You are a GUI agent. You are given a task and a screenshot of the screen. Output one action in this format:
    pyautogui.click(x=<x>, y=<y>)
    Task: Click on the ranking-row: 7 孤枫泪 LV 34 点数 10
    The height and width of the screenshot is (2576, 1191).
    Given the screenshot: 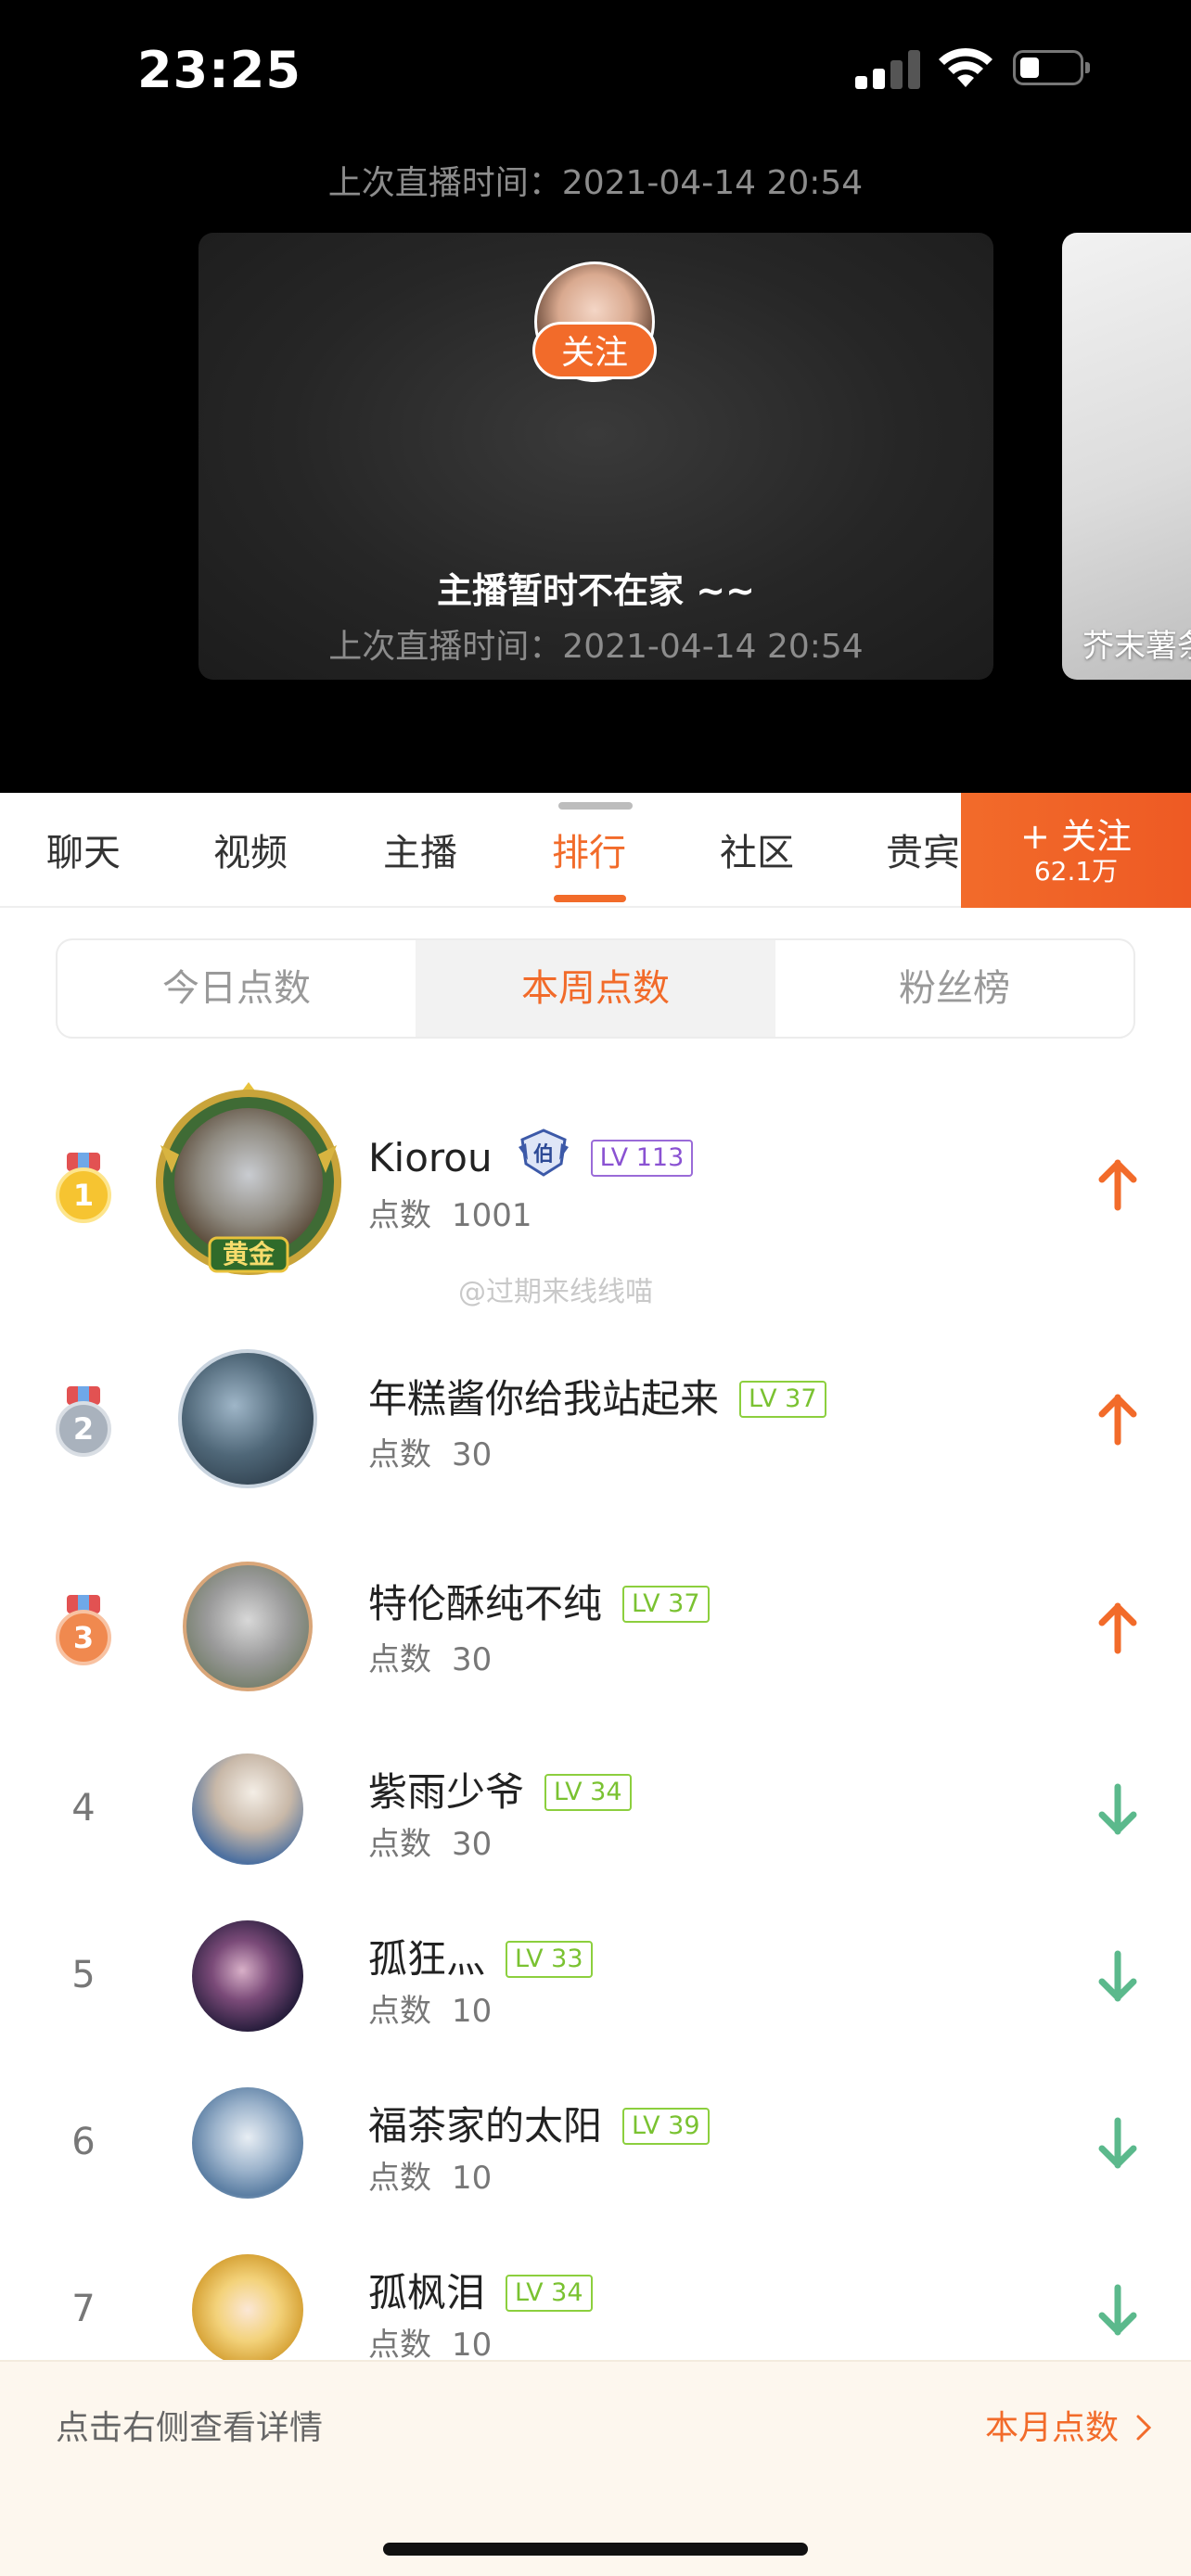 What is the action you would take?
    pyautogui.click(x=595, y=2307)
    